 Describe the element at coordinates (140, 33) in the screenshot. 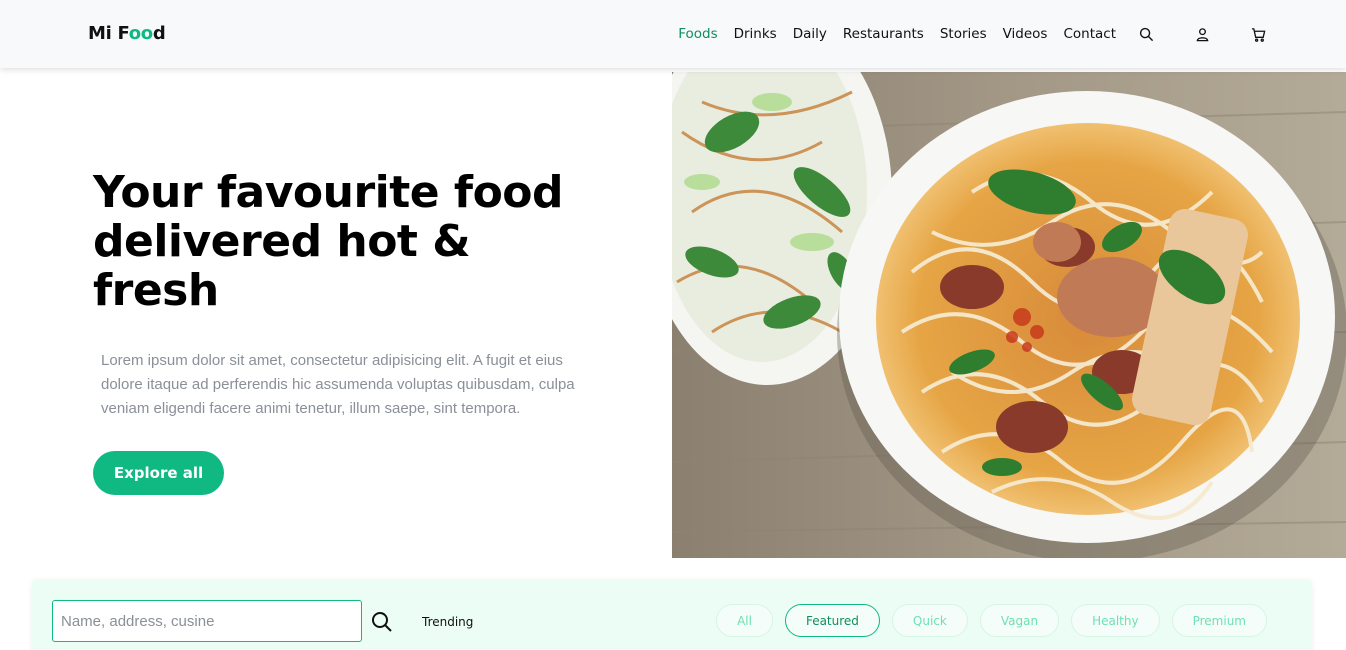

I see `logo-highlight: oo` at that location.